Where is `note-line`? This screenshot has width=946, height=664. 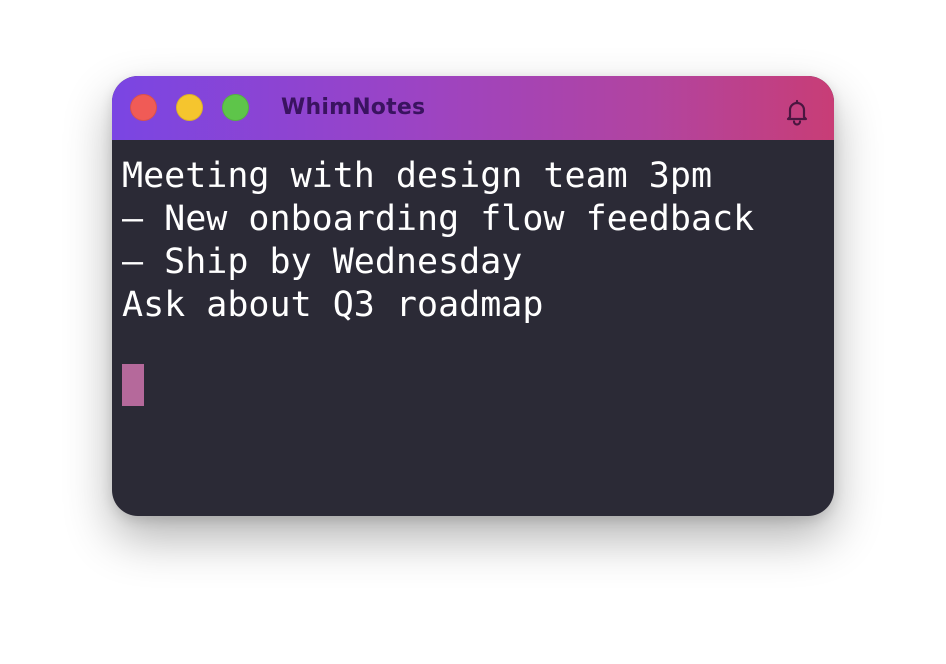 note-line is located at coordinates (473, 348).